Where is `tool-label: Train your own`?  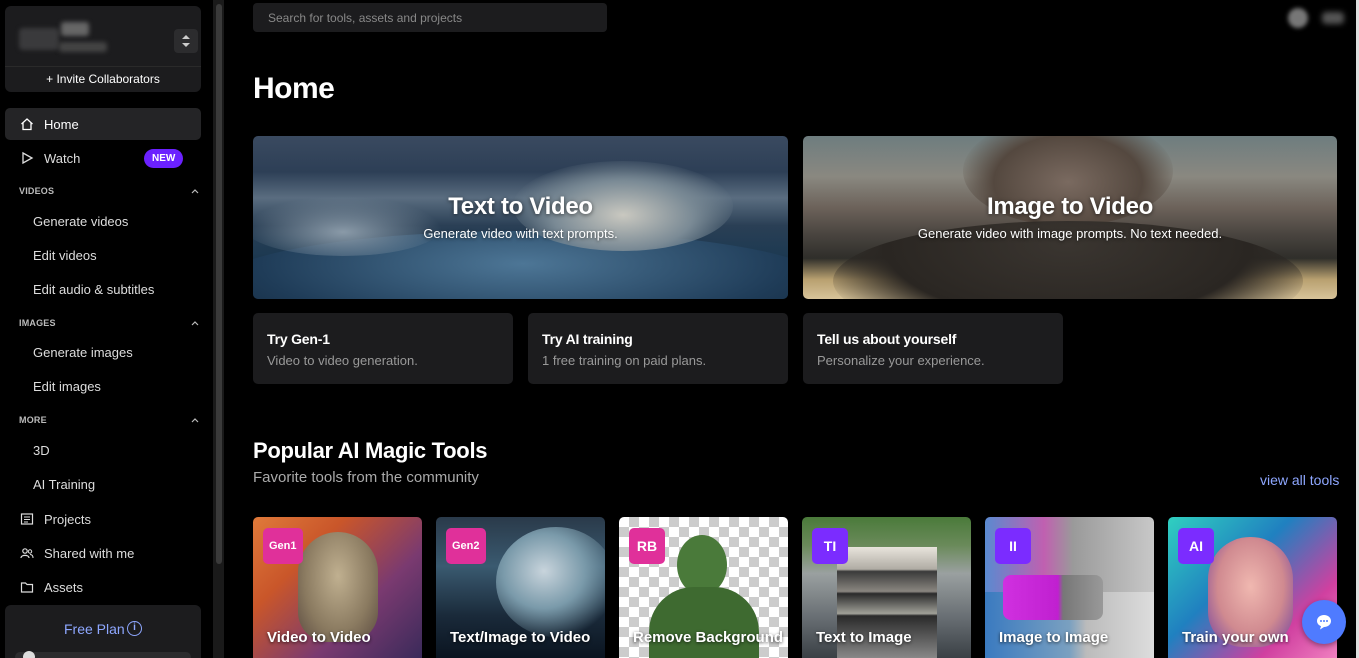 tool-label: Train your own is located at coordinates (1235, 637).